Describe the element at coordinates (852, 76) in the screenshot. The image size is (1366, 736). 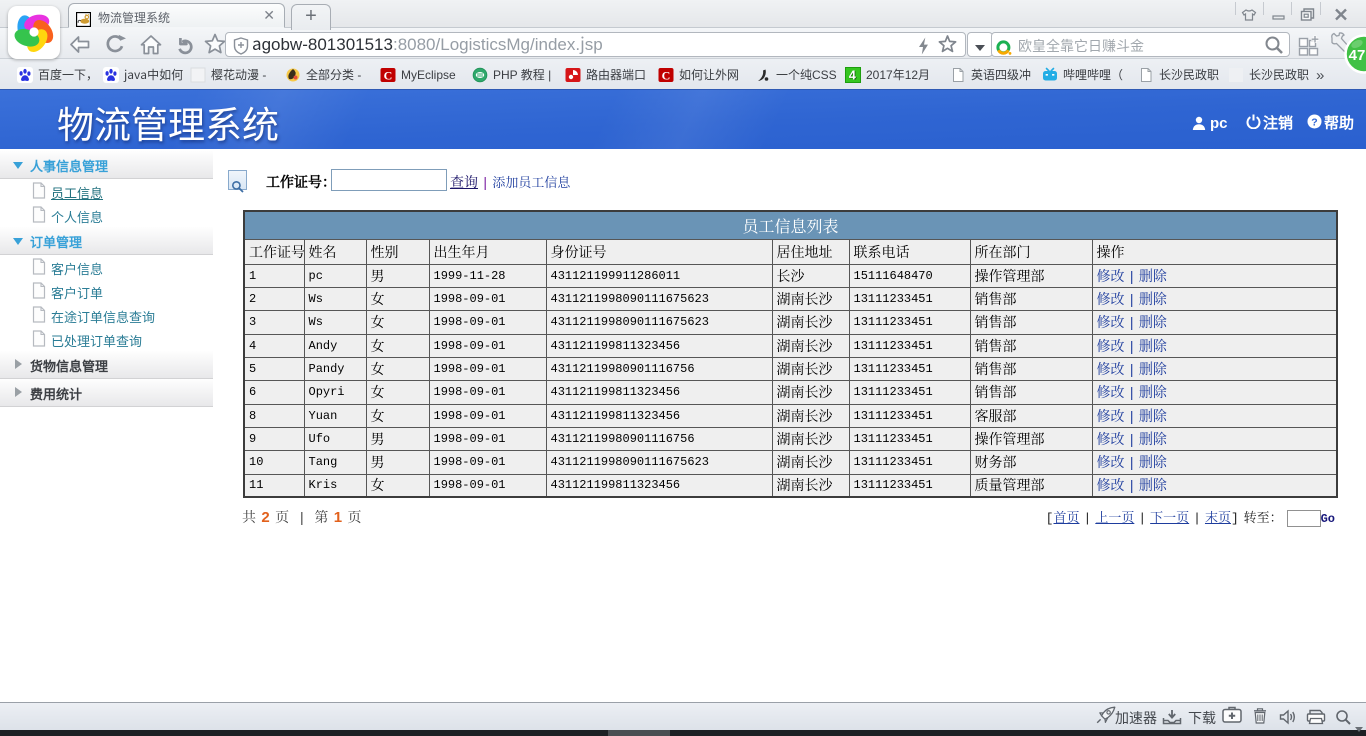
I see `svg-text: 4` at that location.